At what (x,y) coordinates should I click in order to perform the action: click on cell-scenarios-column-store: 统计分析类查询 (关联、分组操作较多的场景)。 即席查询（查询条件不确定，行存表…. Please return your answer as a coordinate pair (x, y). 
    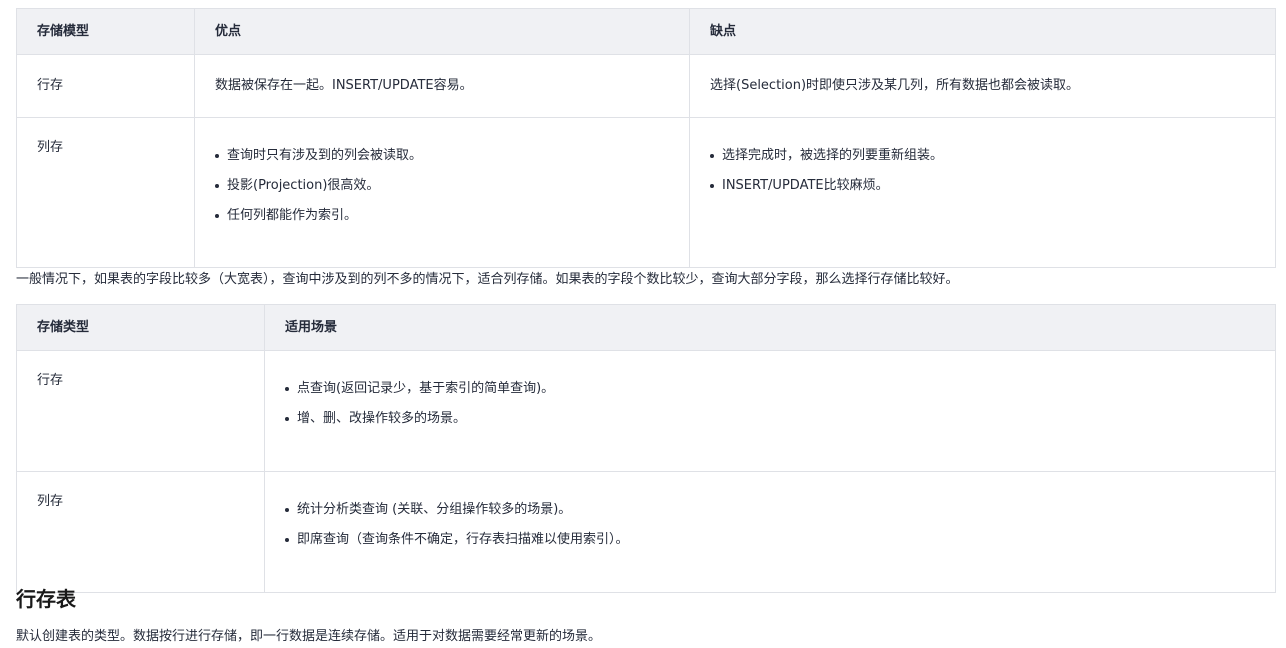
    Looking at the image, I should click on (770, 532).